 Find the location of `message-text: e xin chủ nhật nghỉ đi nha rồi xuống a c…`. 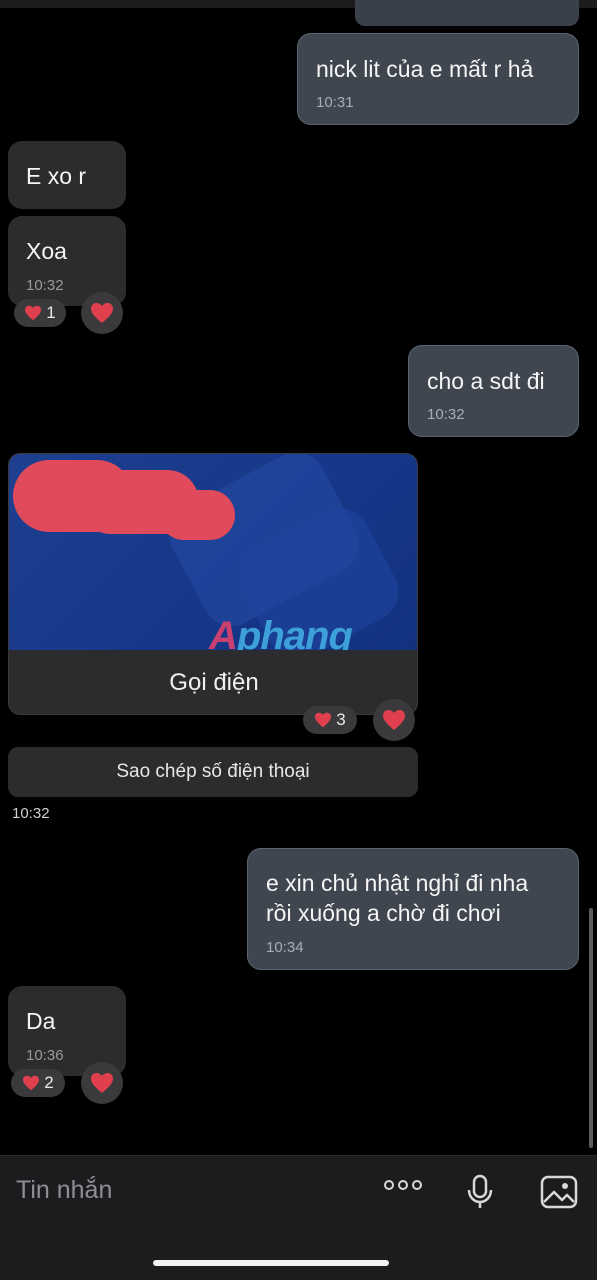

message-text: e xin chủ nhật nghỉ đi nha rồi xuống a c… is located at coordinates (397, 898).